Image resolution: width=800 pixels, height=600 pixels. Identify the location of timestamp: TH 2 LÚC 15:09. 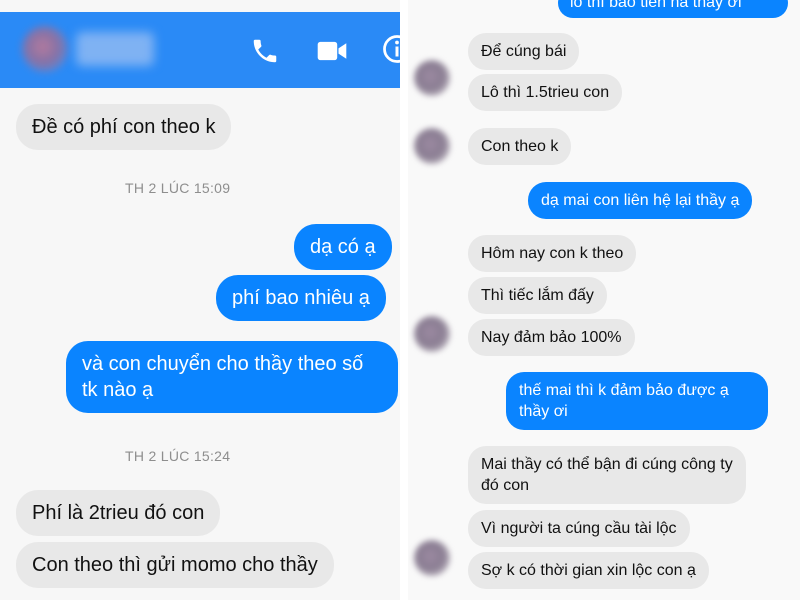
(178, 188).